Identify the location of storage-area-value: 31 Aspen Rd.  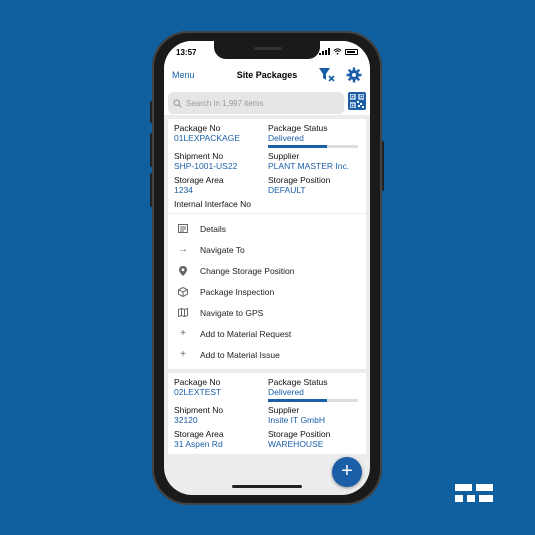
(198, 444).